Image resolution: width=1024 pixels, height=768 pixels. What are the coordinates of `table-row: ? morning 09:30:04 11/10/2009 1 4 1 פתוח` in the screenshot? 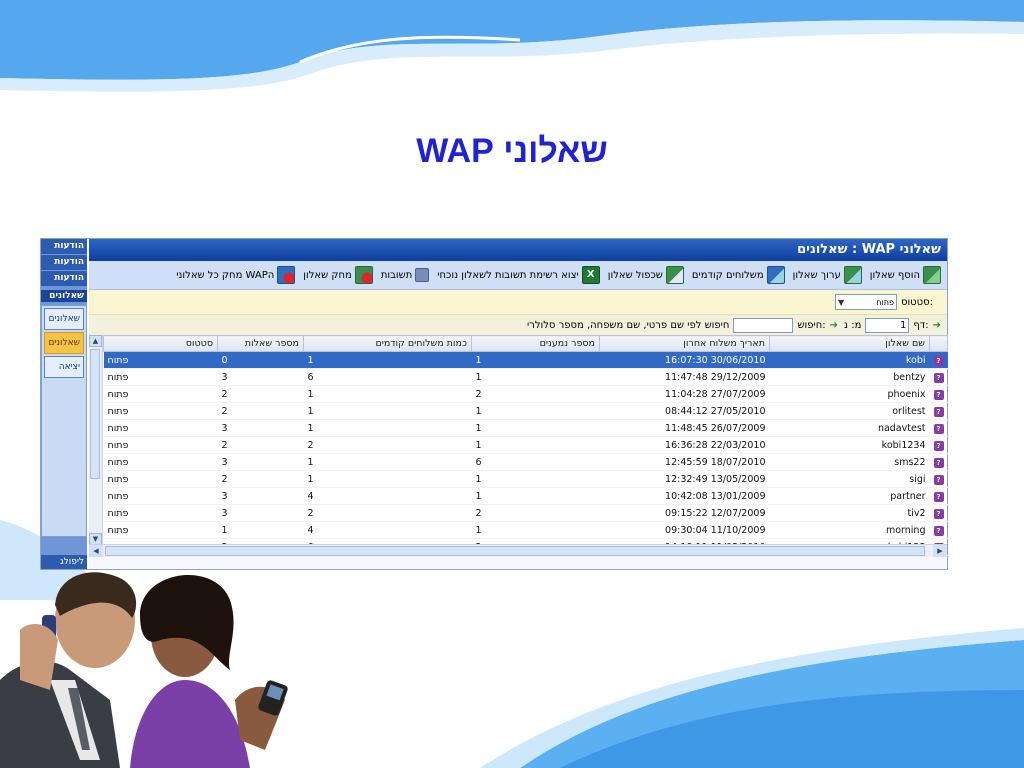 It's located at (525, 530).